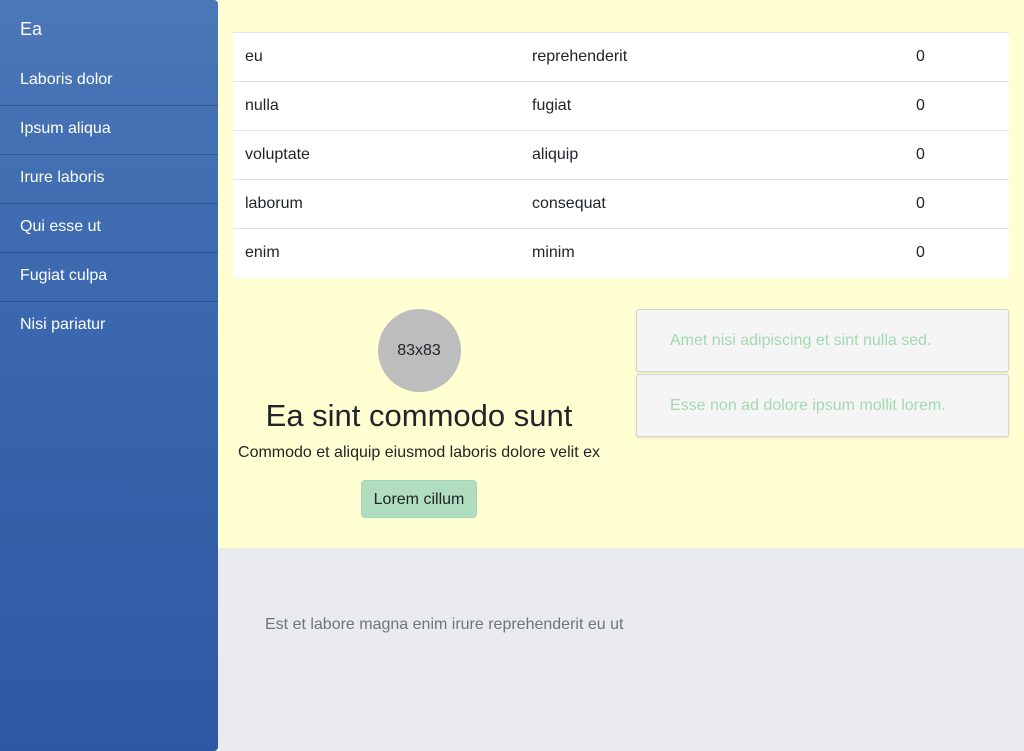 Image resolution: width=1024 pixels, height=751 pixels. What do you see at coordinates (109, 179) in the screenshot?
I see `sidebar-item-irure-laboris: Irure laboris` at bounding box center [109, 179].